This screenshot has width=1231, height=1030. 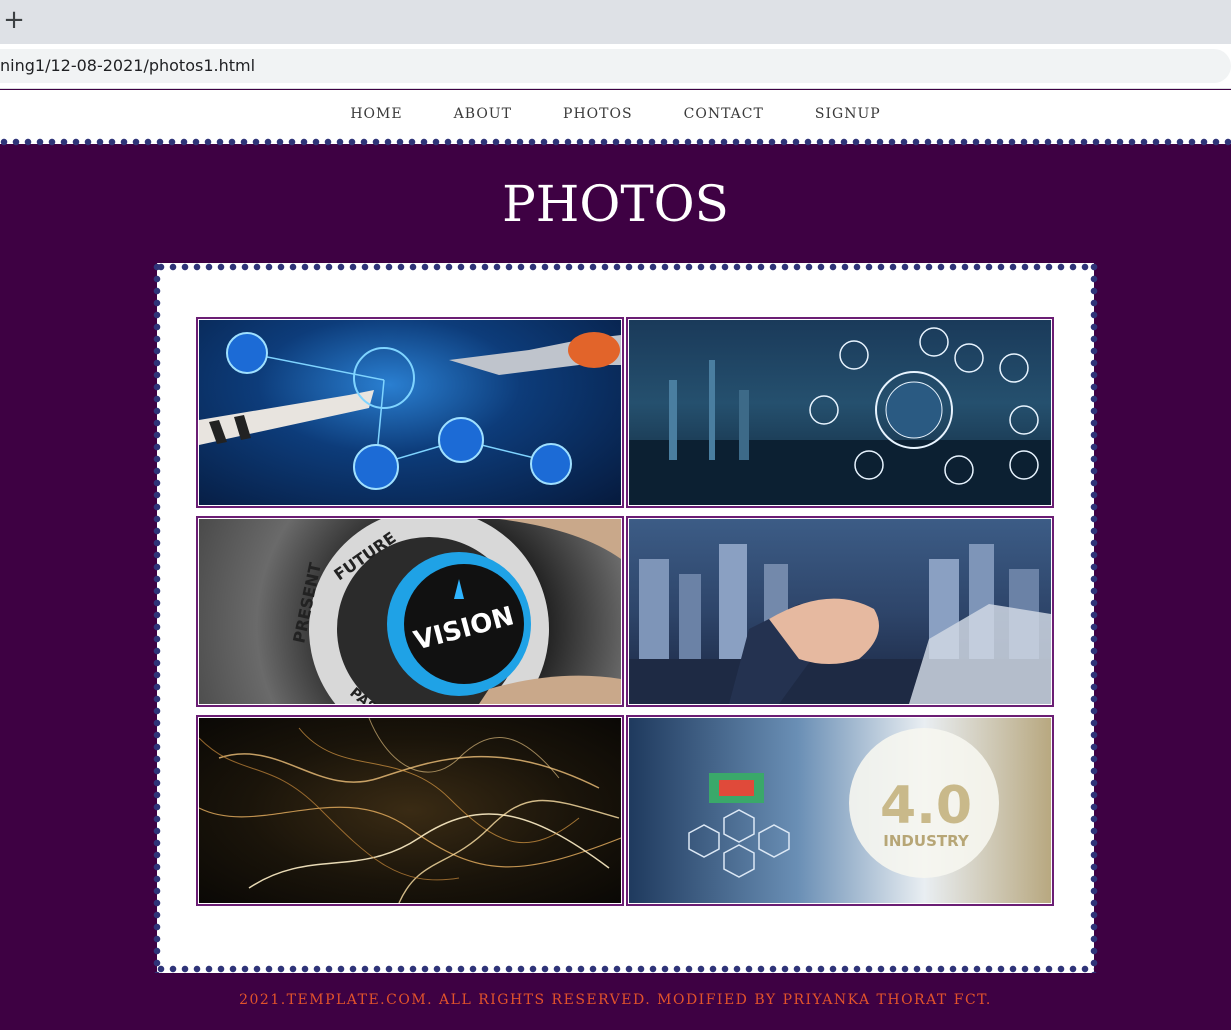 I want to click on light-trails-graphic, so click(x=410, y=810).